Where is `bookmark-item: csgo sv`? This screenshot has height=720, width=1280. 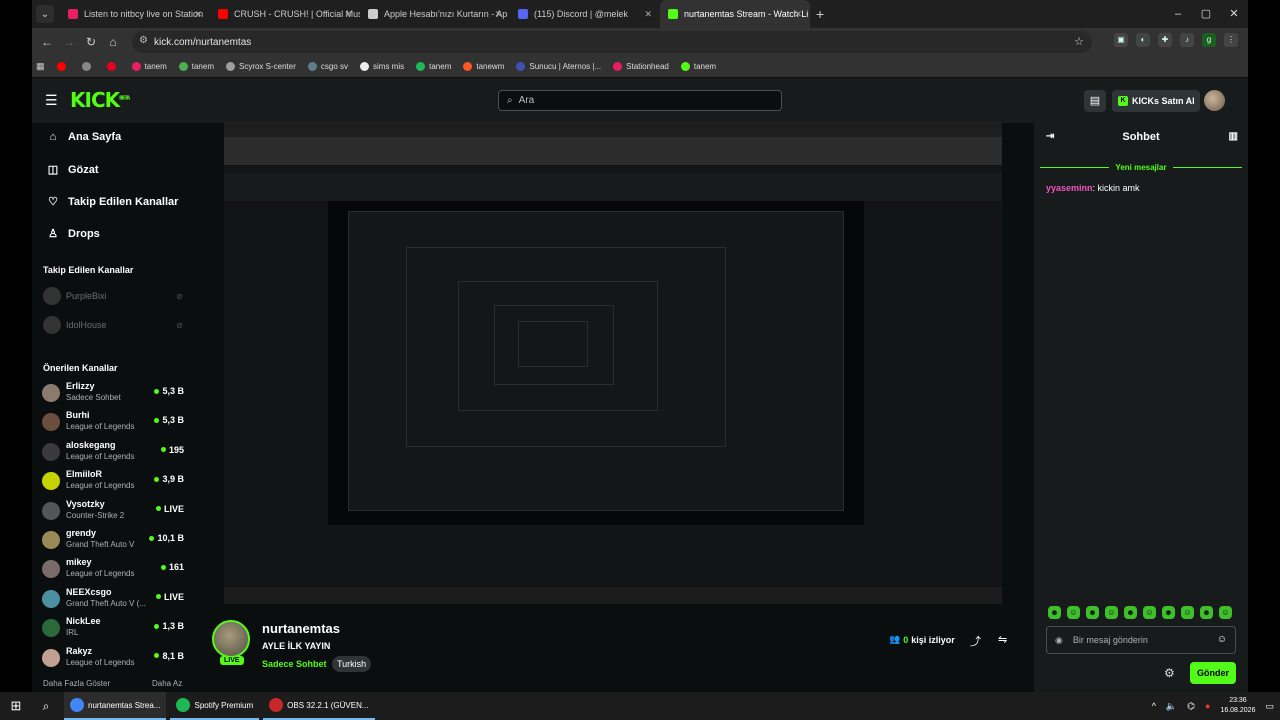 bookmark-item: csgo sv is located at coordinates (327, 66).